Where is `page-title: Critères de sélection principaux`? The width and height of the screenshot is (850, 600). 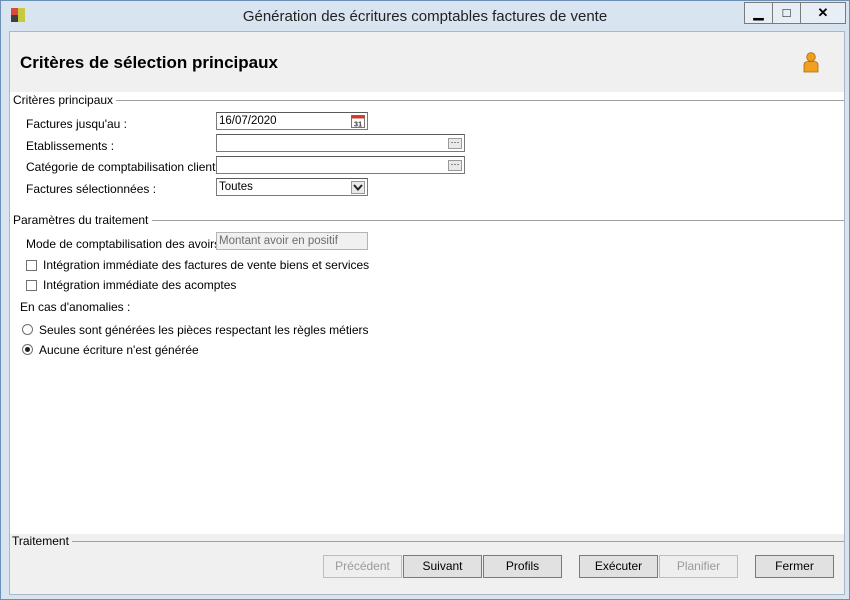
page-title: Critères de sélection principaux is located at coordinates (149, 62).